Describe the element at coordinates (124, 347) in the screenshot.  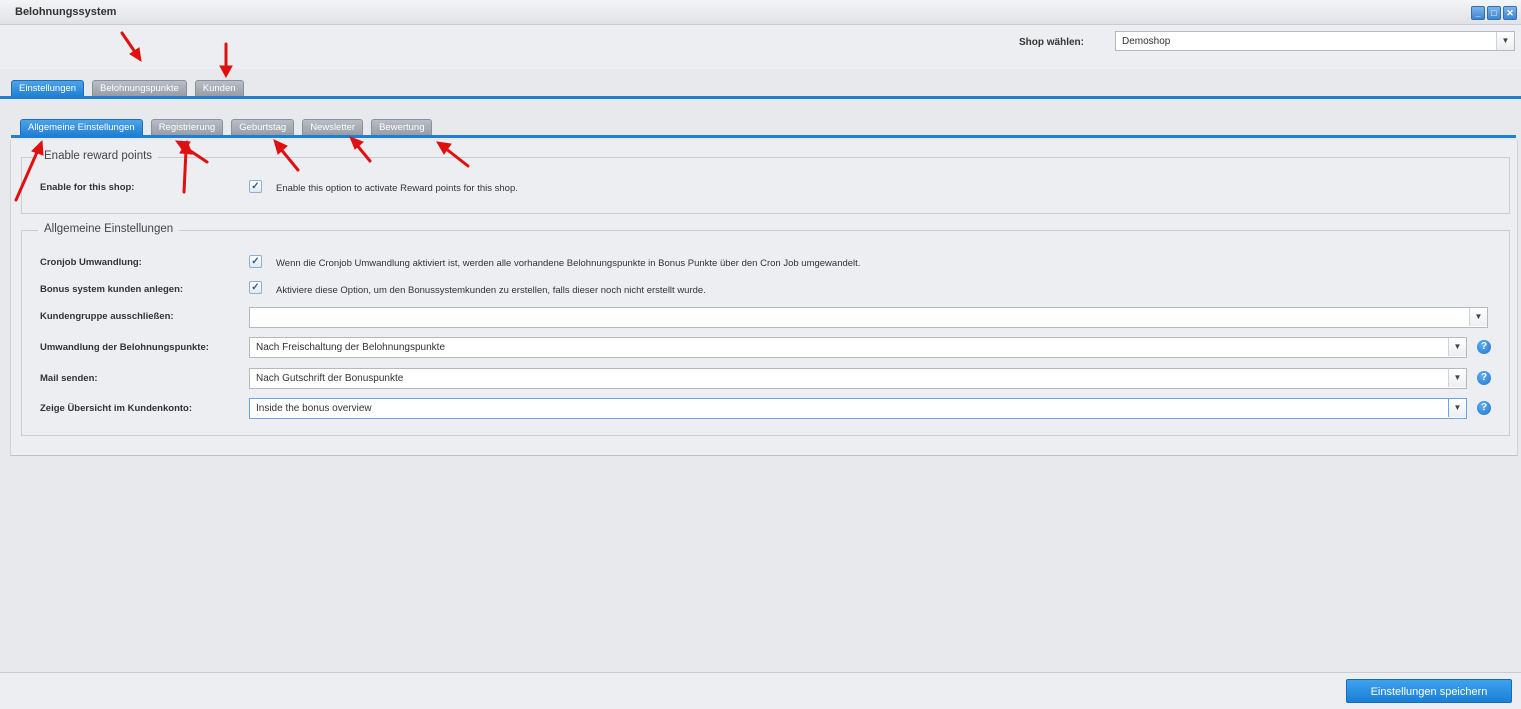
I see `conversion-label: Umwandlung der Belohnungspunkte:` at that location.